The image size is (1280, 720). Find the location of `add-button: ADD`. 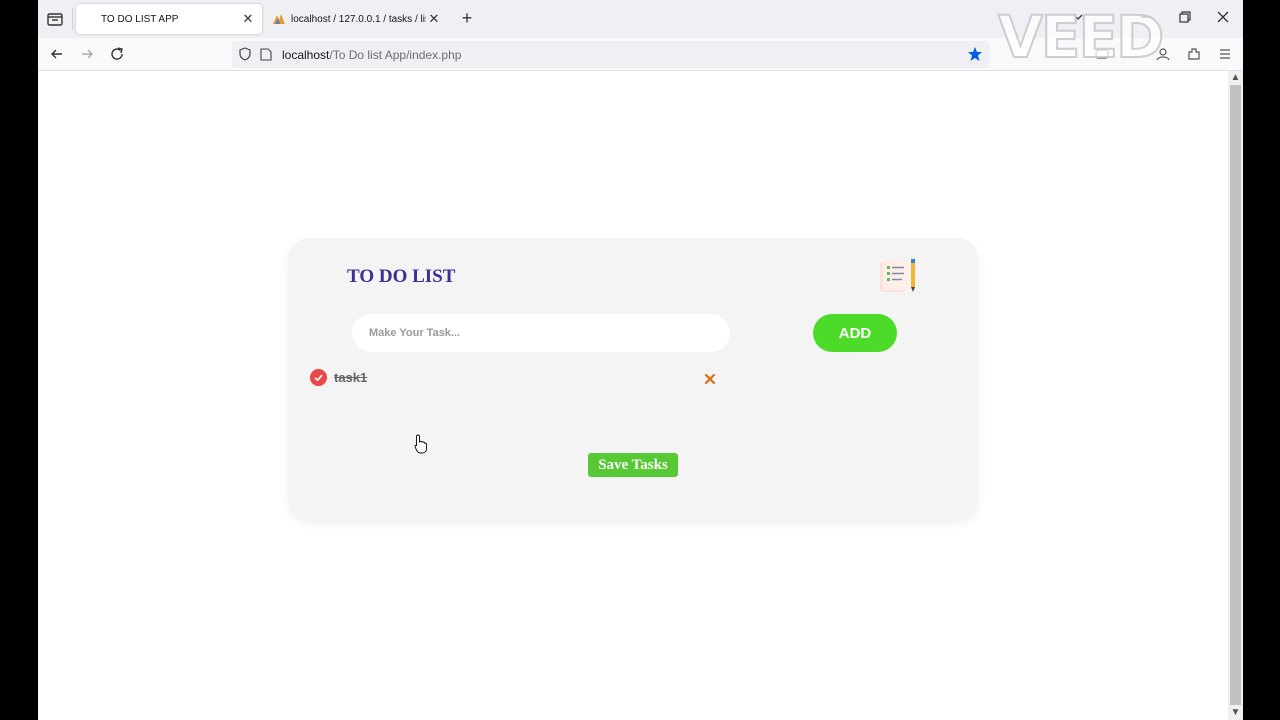

add-button: ADD is located at coordinates (855, 333).